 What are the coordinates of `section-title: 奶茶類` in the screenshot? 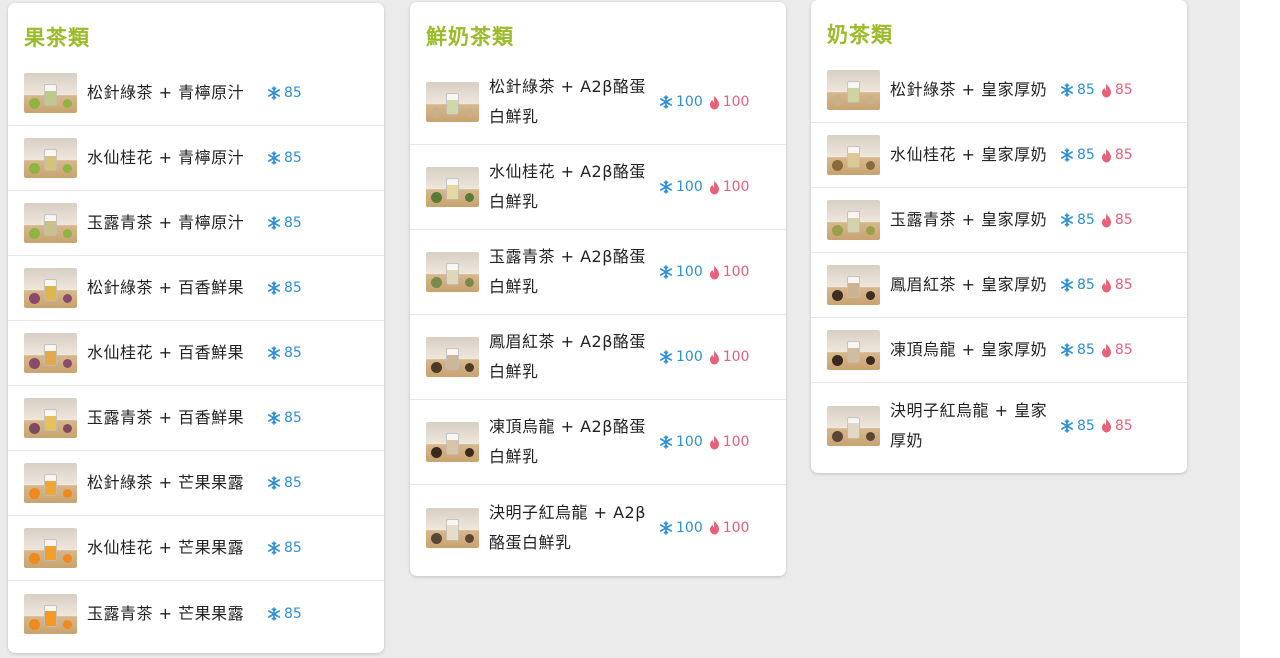 It's located at (860, 35).